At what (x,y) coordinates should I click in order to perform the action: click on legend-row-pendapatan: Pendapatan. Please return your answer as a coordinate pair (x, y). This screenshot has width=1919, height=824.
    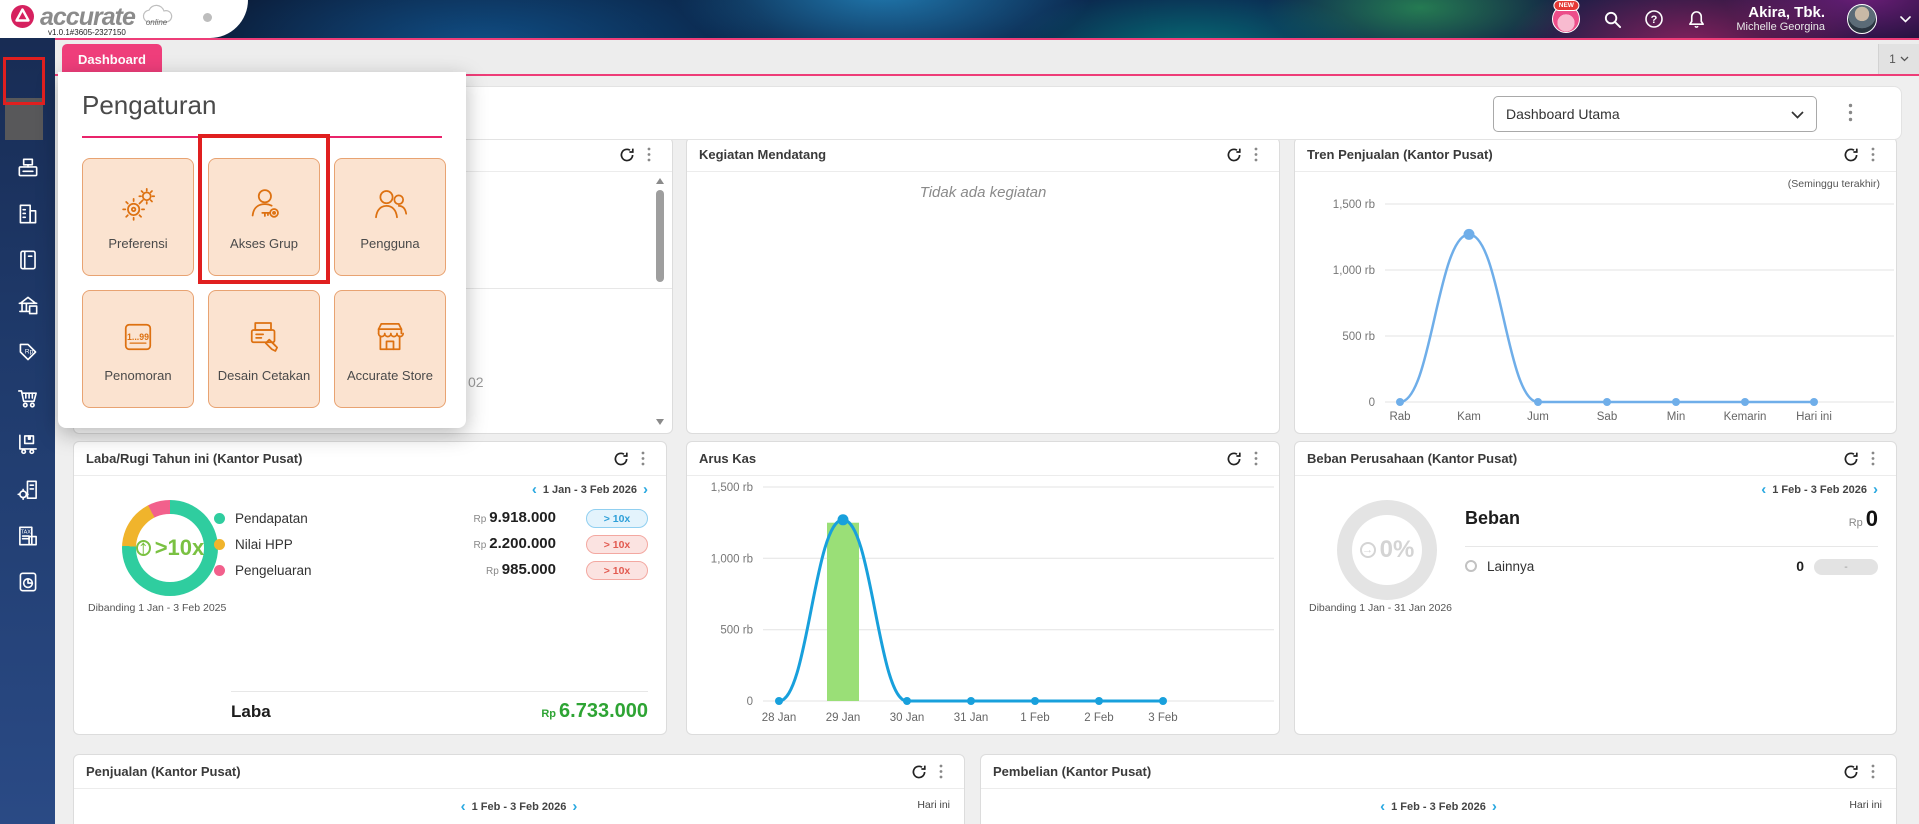
    Looking at the image, I should click on (261, 518).